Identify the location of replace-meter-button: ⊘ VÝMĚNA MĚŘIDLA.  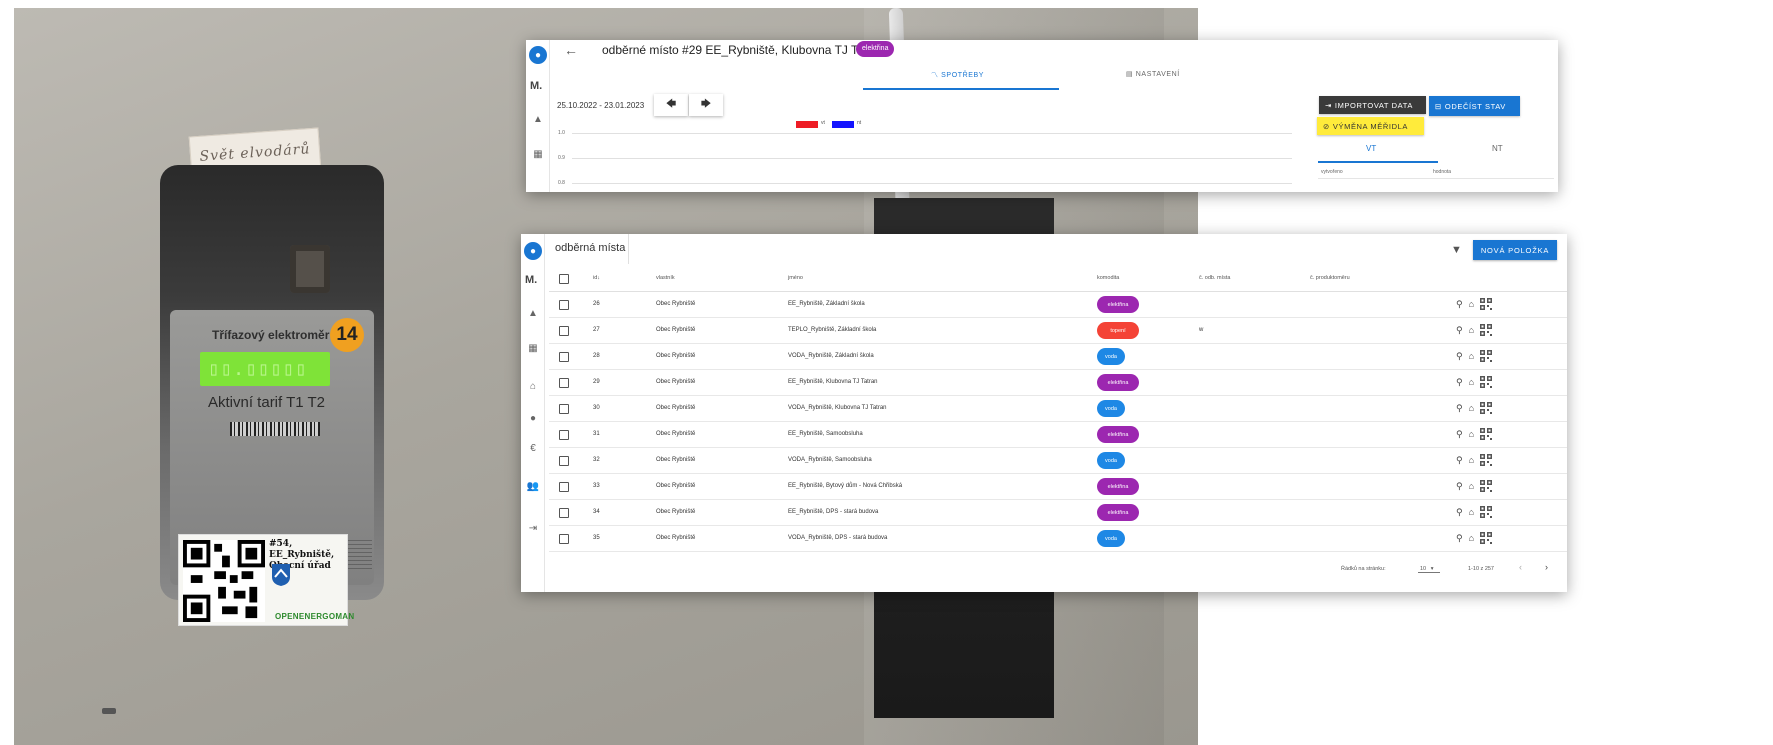
(1370, 126).